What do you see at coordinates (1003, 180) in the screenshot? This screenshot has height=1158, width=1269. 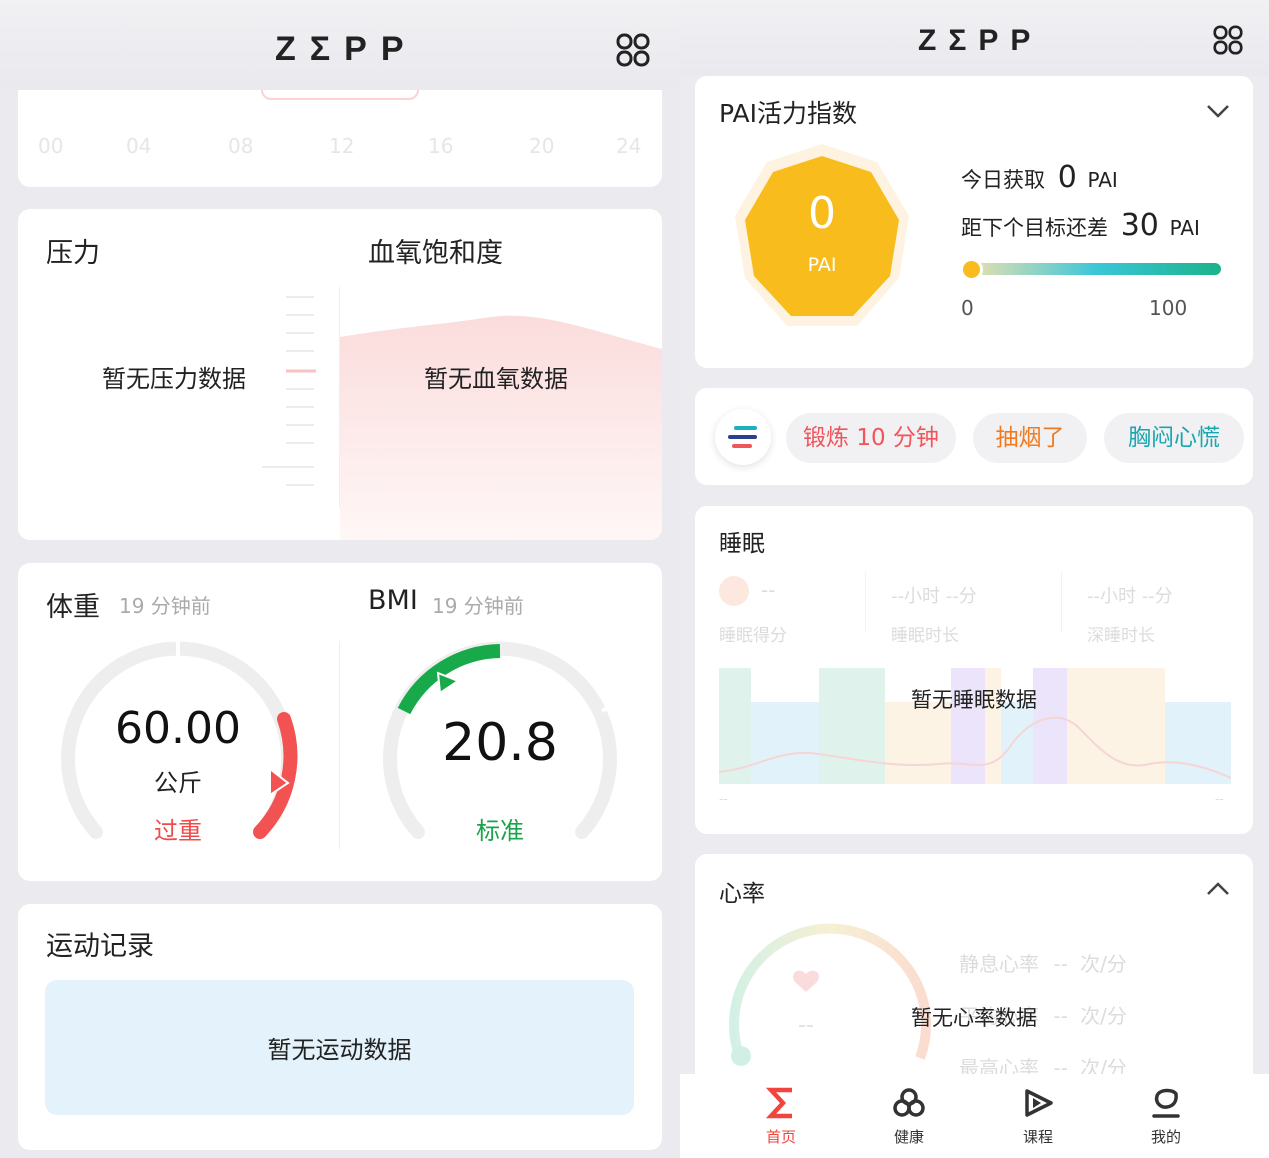 I see `pai-today-label: 今日获取` at bounding box center [1003, 180].